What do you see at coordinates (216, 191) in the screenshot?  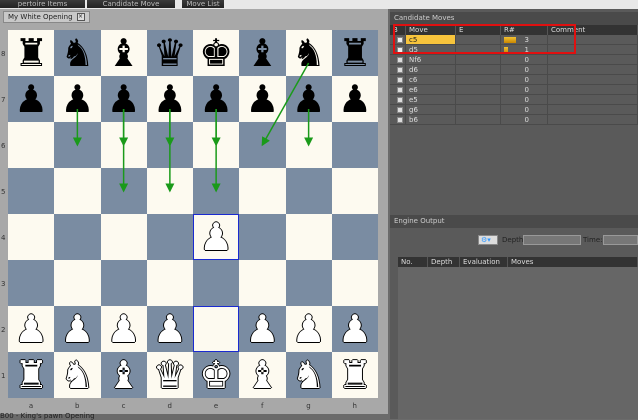 I see `square-e5` at bounding box center [216, 191].